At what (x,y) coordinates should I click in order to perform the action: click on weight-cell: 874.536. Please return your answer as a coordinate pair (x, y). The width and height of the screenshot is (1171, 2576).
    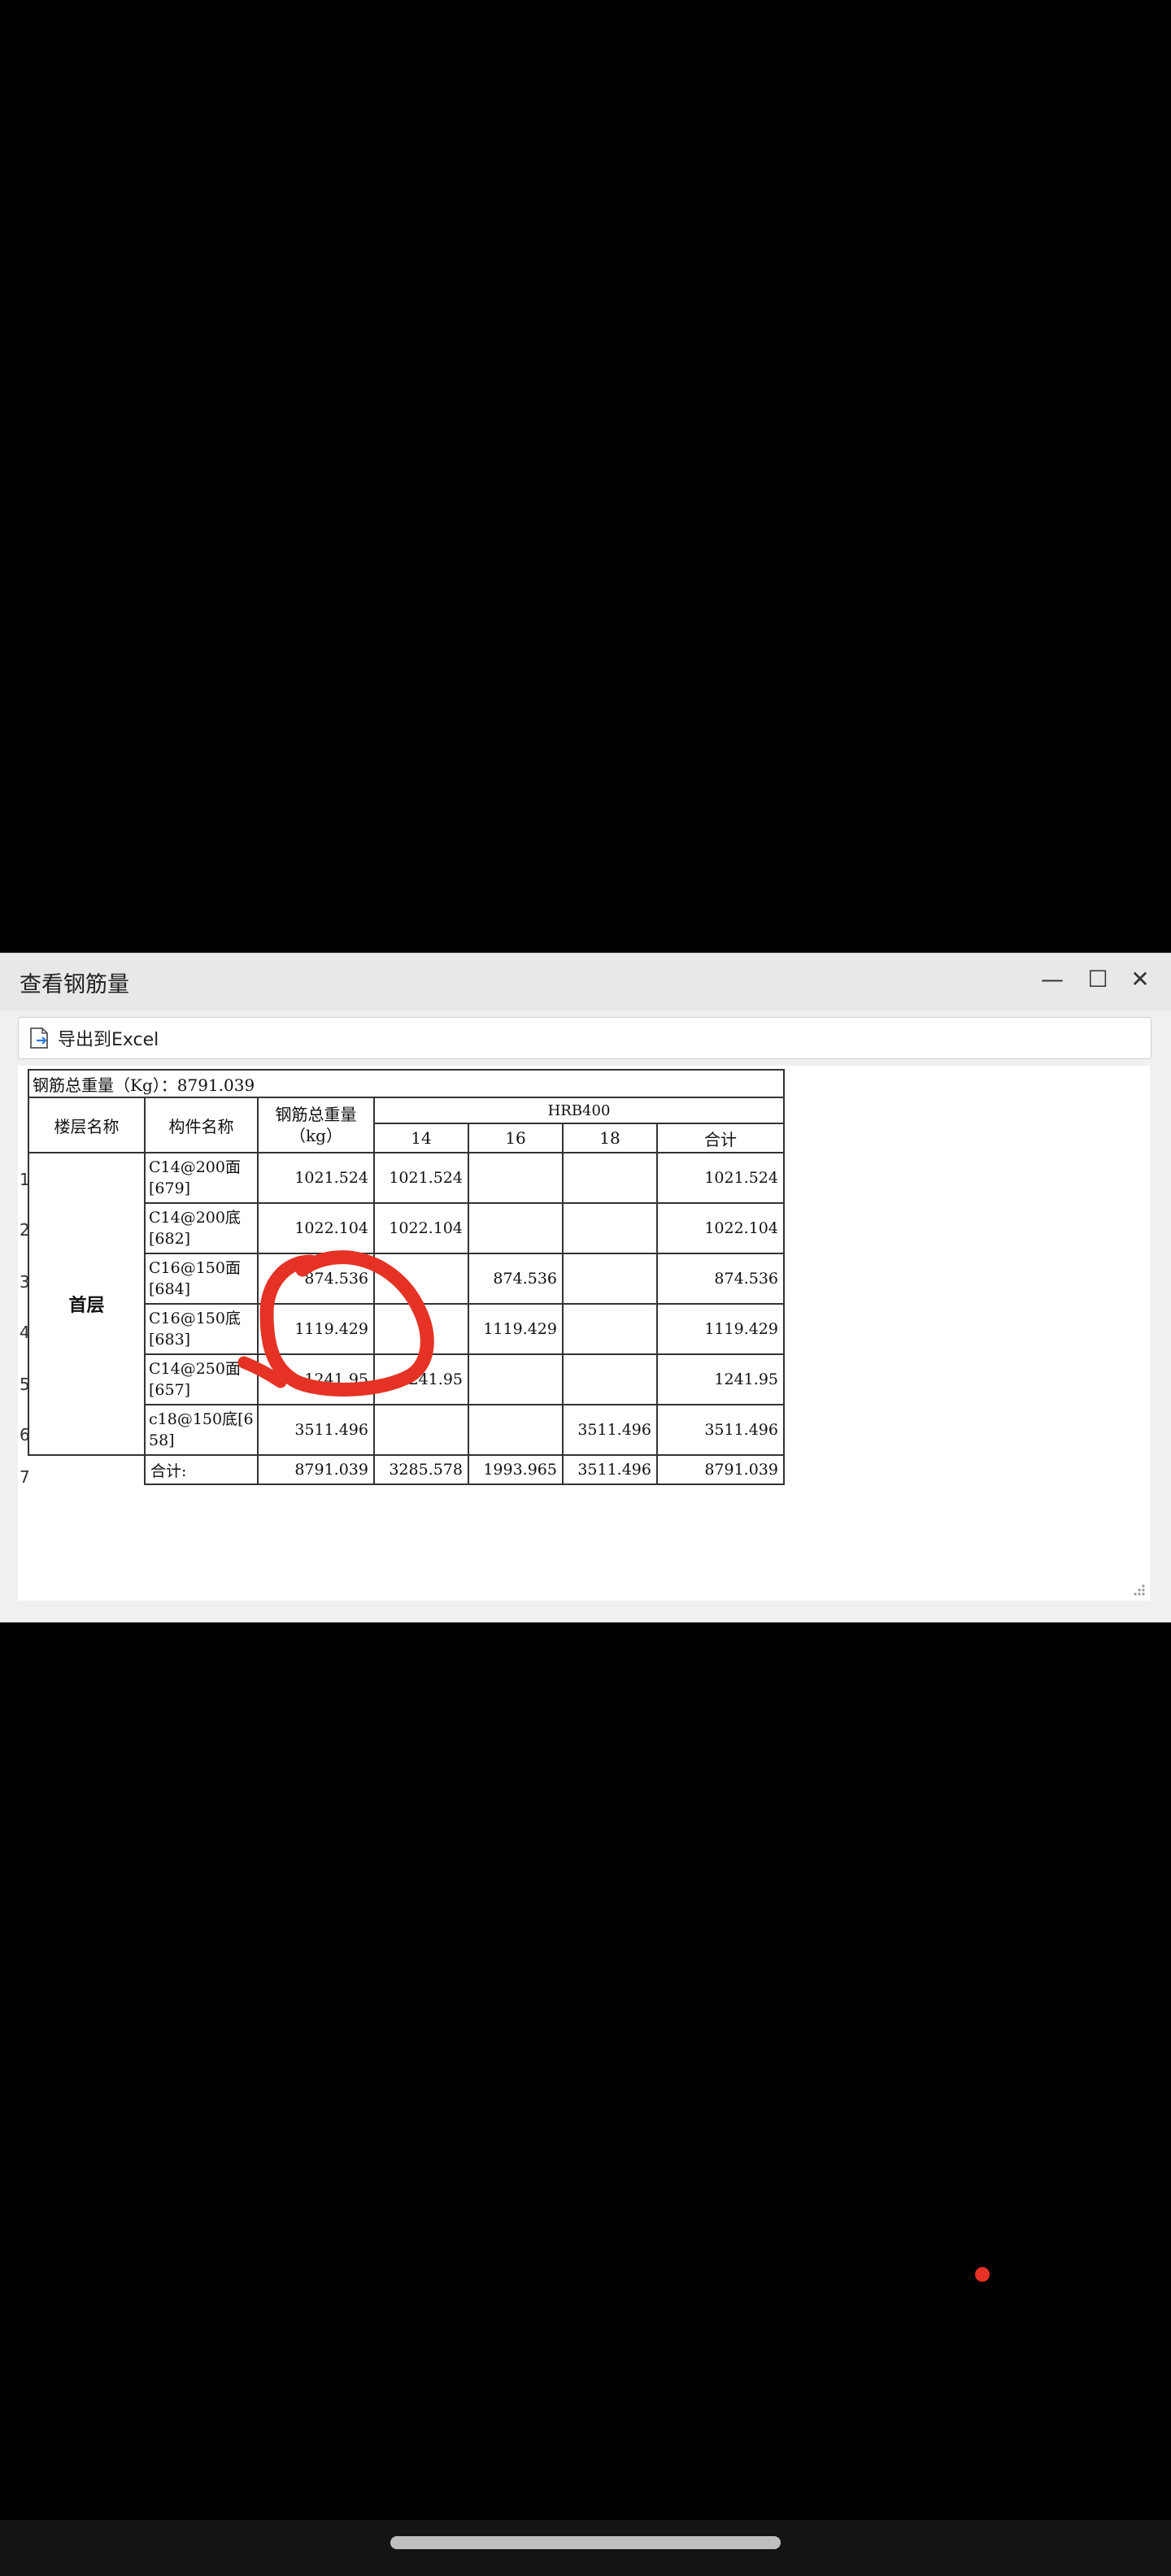
    Looking at the image, I should click on (316, 1279).